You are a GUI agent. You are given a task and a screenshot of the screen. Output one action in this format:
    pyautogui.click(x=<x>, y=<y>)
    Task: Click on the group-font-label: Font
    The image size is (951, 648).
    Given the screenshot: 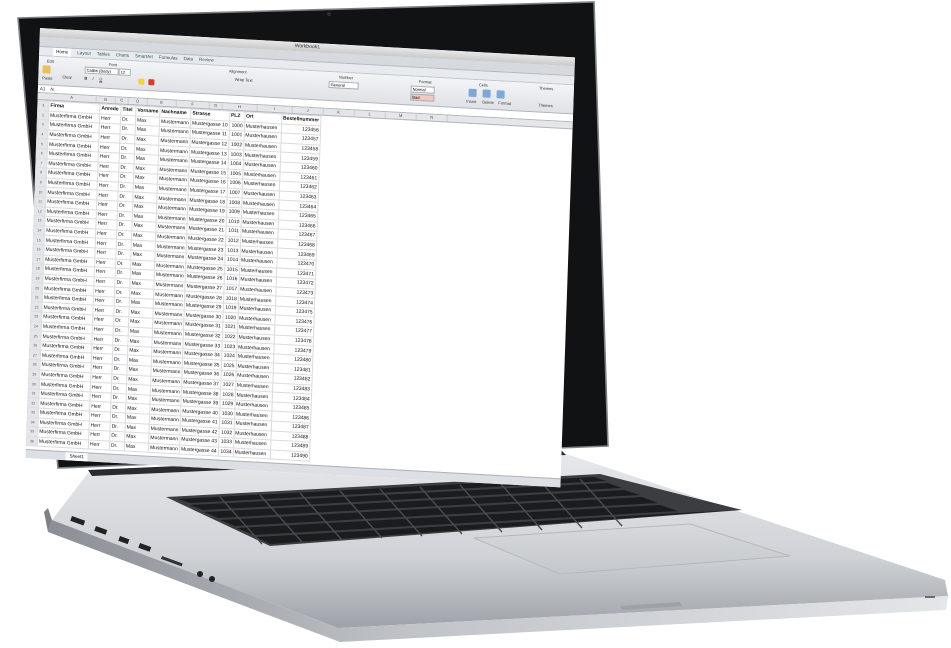 What is the action you would take?
    pyautogui.click(x=112, y=64)
    